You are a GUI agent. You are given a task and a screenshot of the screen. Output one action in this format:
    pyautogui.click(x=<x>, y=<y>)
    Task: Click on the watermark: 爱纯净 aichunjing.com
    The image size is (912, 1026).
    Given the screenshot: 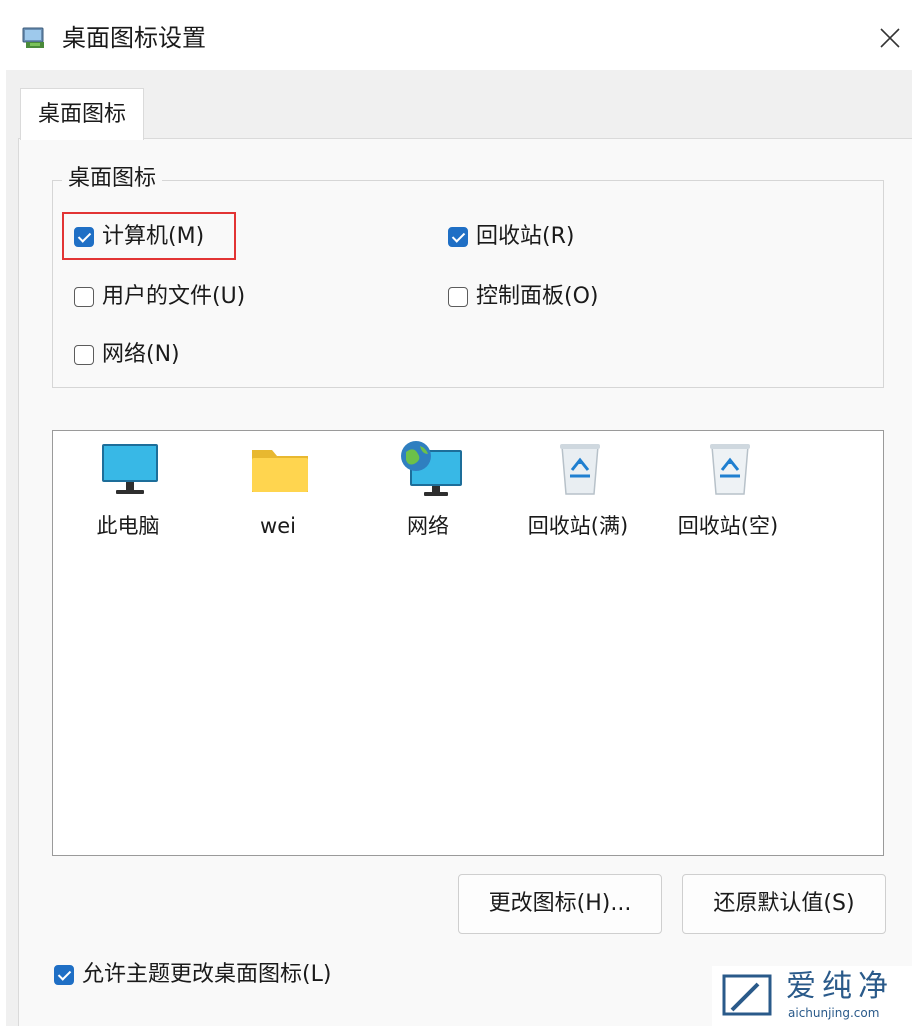 What is the action you would take?
    pyautogui.click(x=812, y=996)
    